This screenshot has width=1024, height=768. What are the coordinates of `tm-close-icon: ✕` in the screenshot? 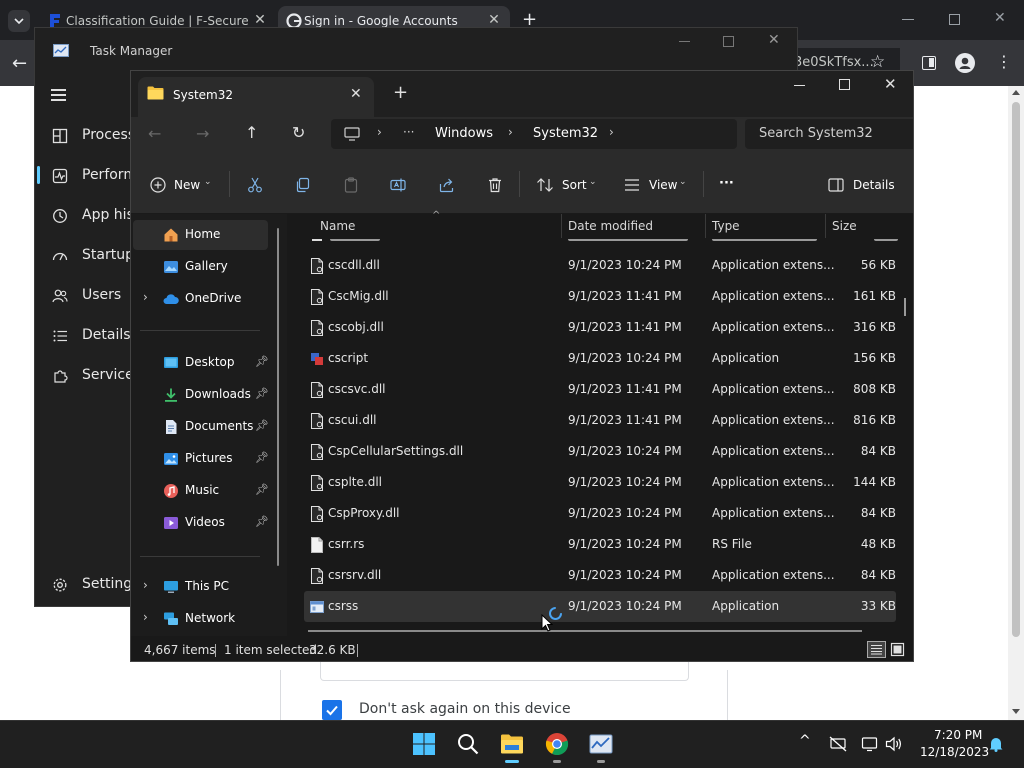 It's located at (774, 40).